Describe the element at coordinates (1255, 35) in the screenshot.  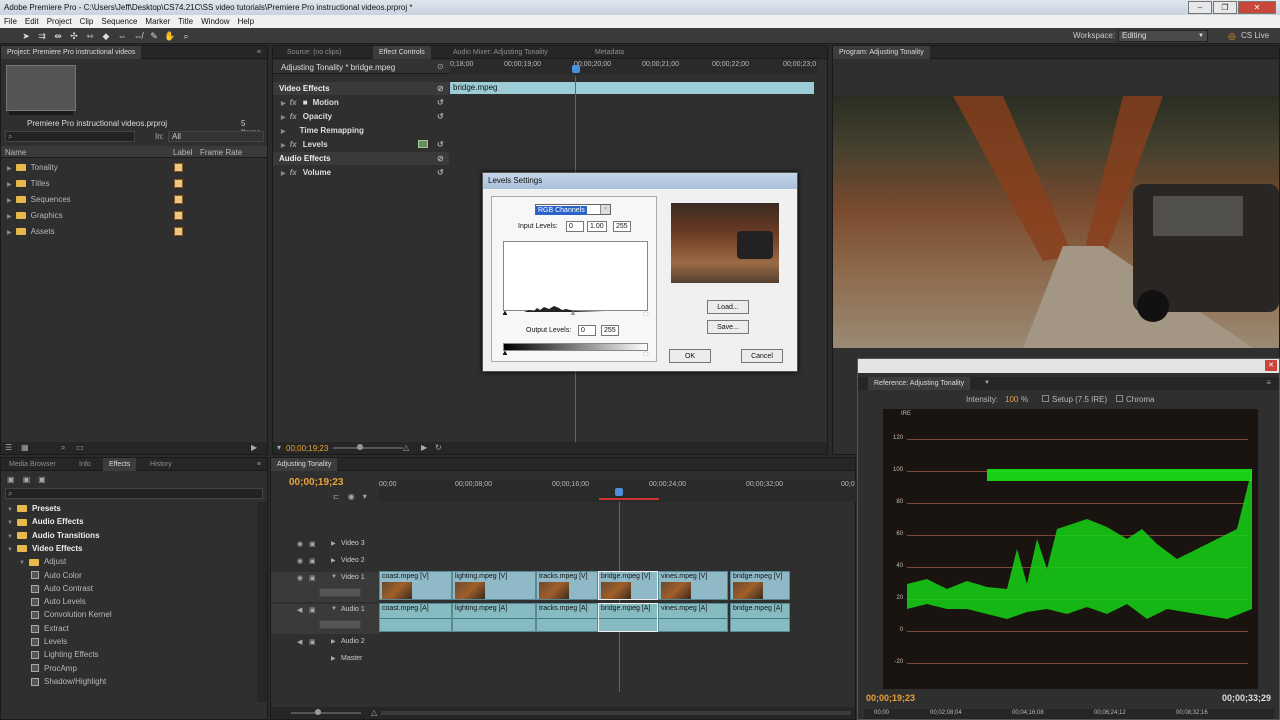
I see `cs-live-label: CS Live` at that location.